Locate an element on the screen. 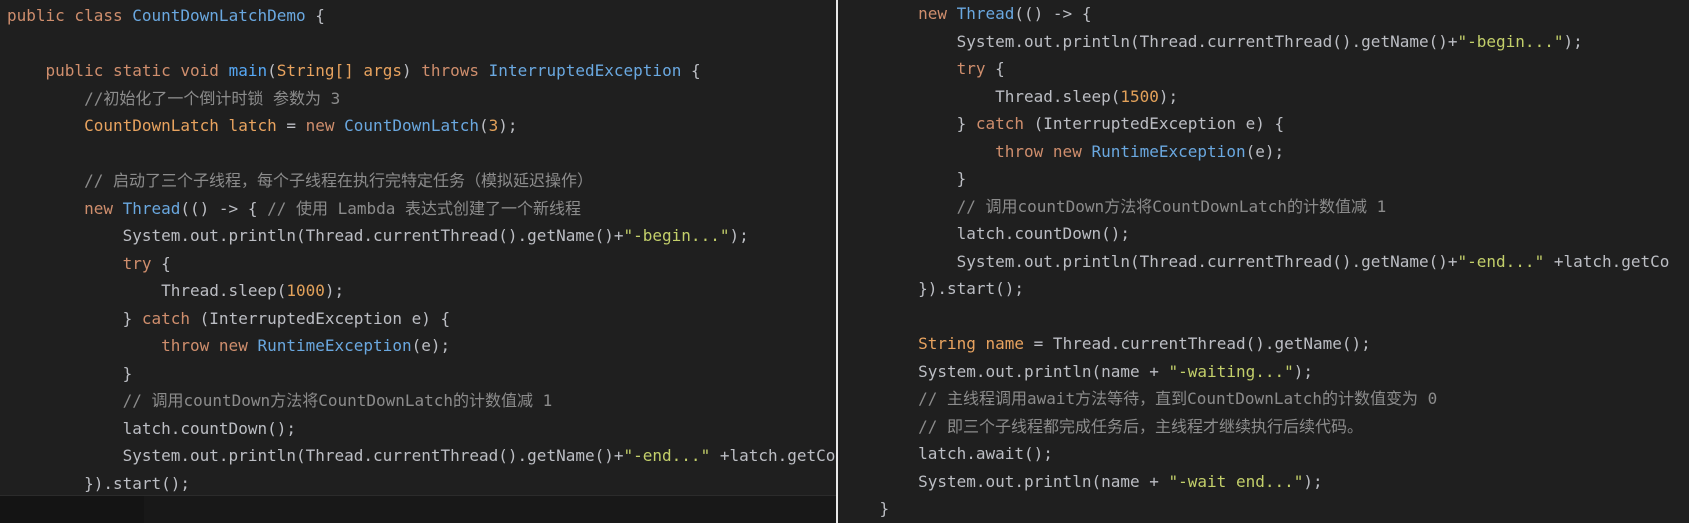  code-token: main is located at coordinates (248, 70).